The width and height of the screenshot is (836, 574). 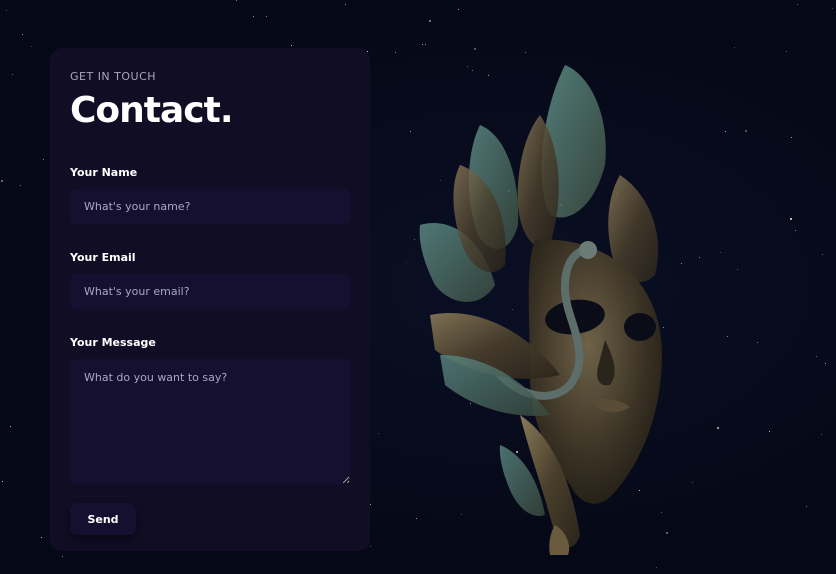 I want to click on message-field-group: Your Message, so click(x=210, y=410).